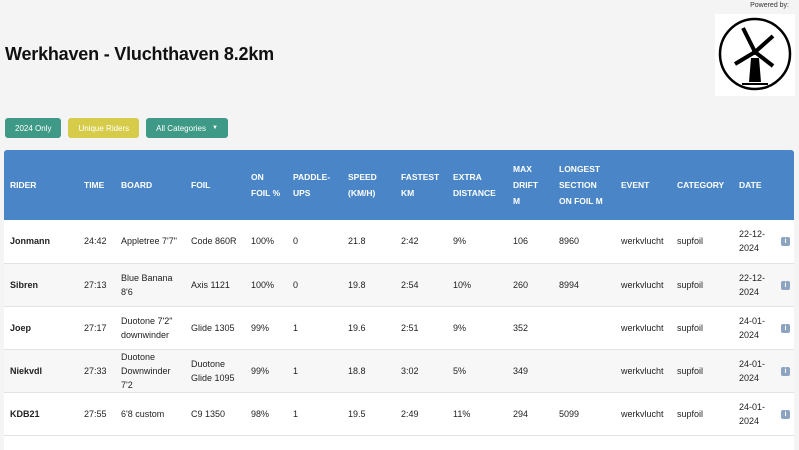 This screenshot has width=799, height=450. I want to click on cell-fastest-km: 2:51, so click(421, 328).